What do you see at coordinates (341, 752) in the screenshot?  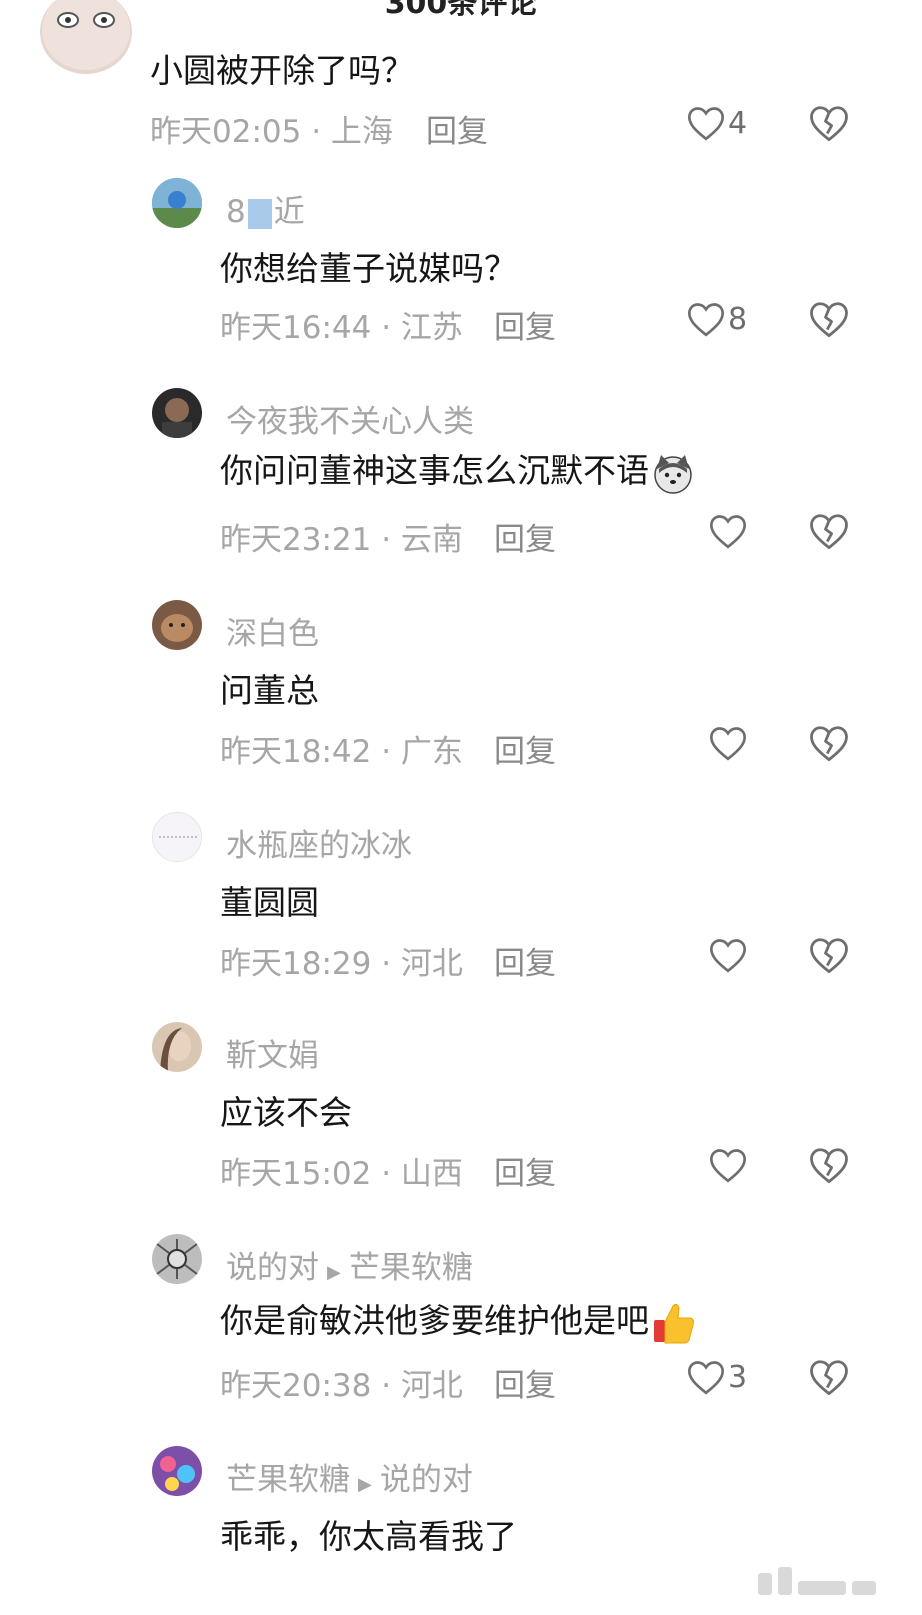 I see `comment-meta: 昨天18:42 · 广东` at bounding box center [341, 752].